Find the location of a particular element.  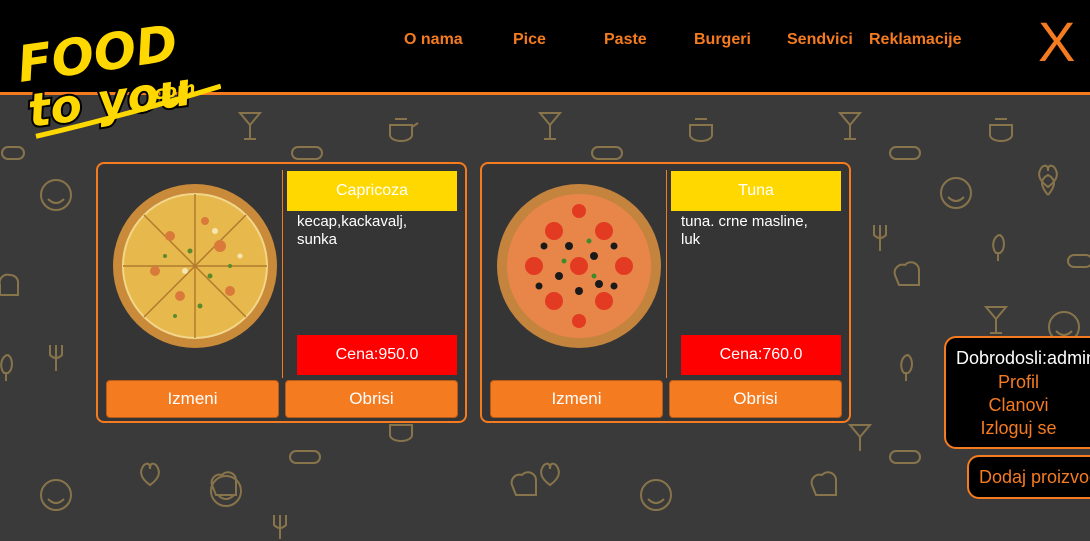

nav-reklamacije: Reklamacije is located at coordinates (915, 40).